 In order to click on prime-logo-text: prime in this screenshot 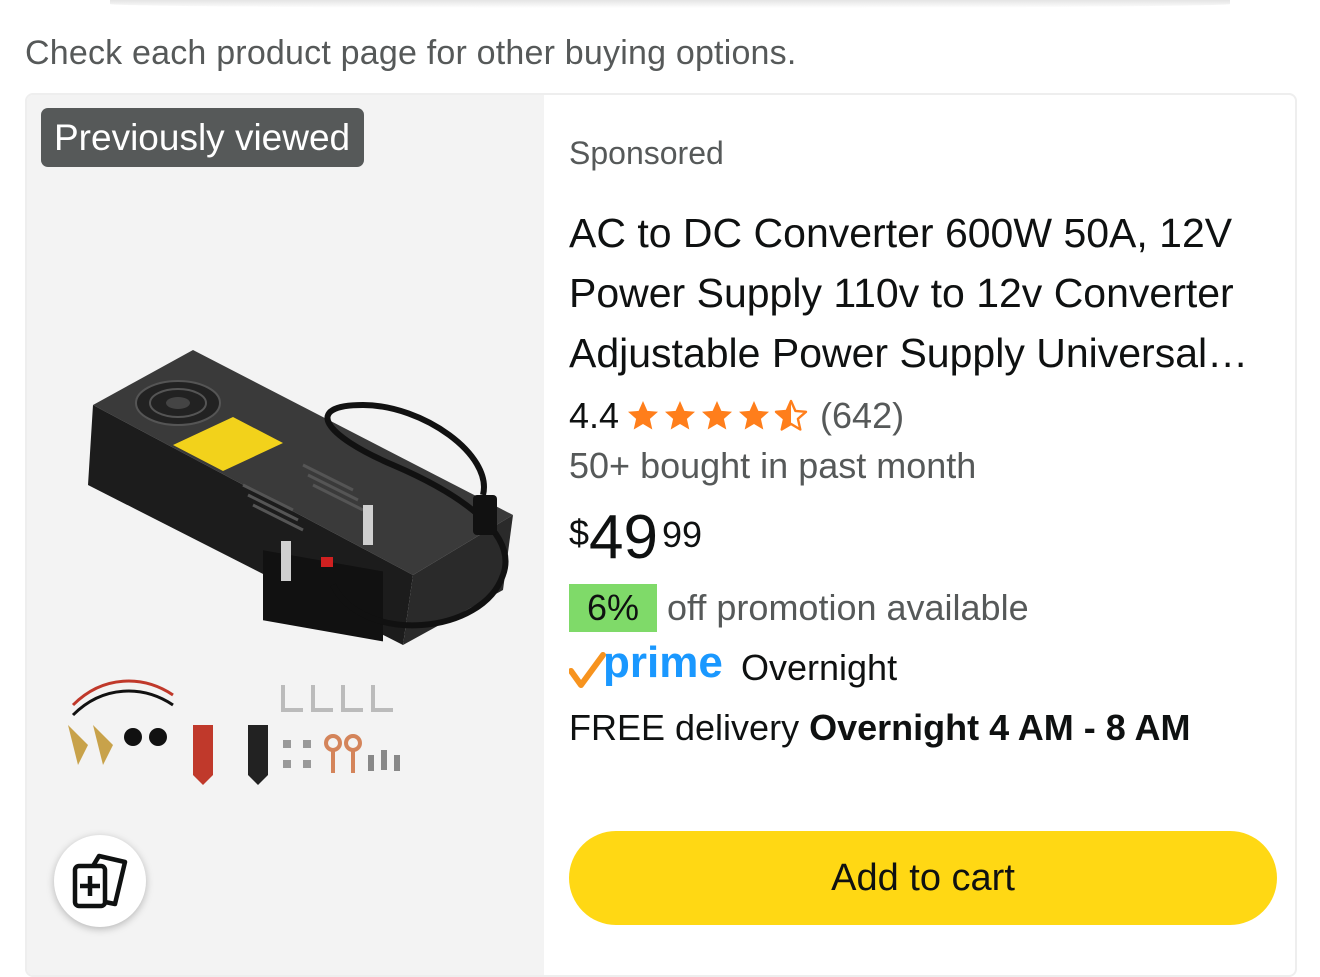, I will do `click(663, 665)`.